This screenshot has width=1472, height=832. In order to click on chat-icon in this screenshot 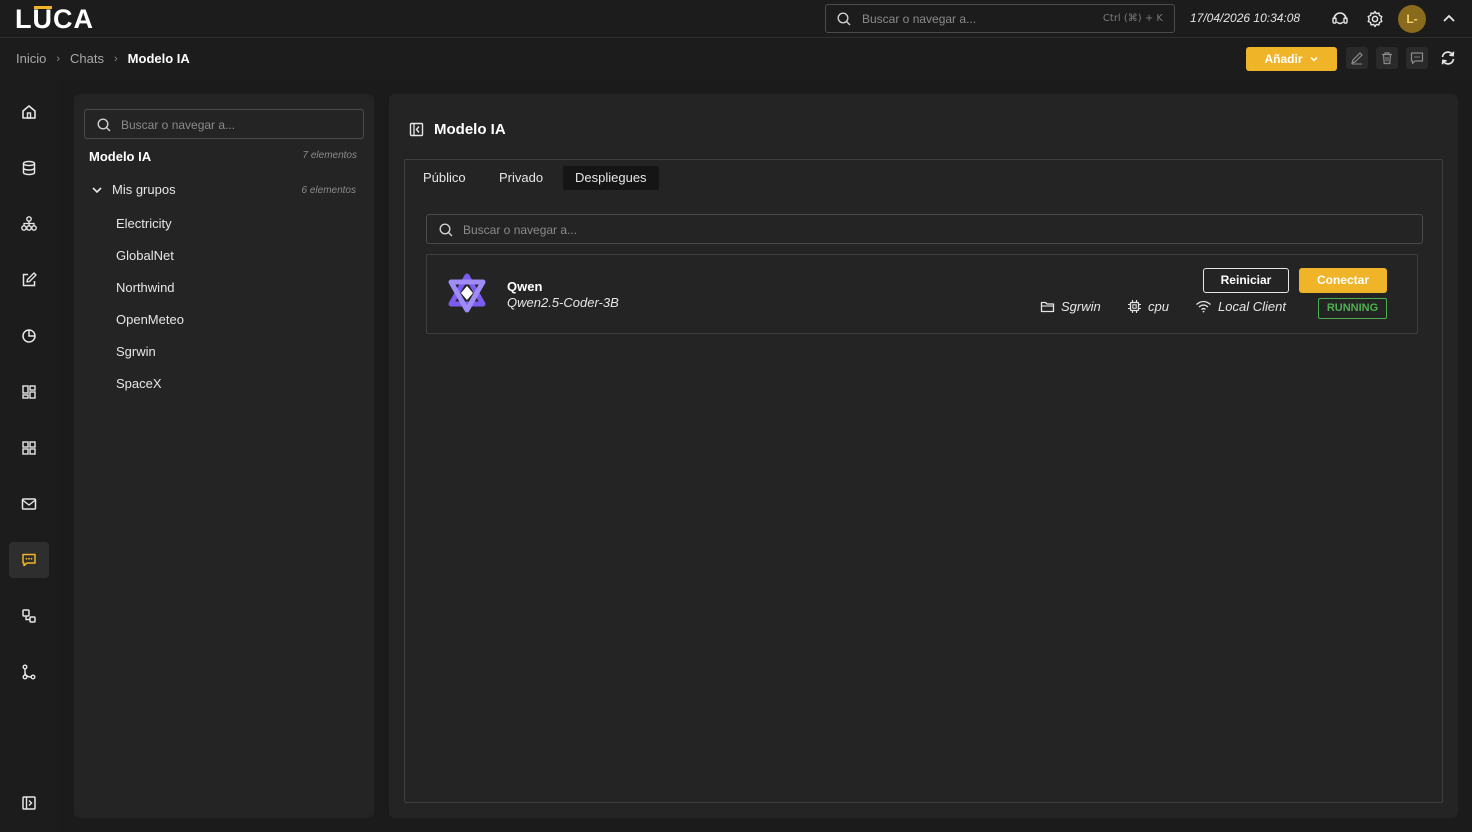, I will do `click(29, 560)`.